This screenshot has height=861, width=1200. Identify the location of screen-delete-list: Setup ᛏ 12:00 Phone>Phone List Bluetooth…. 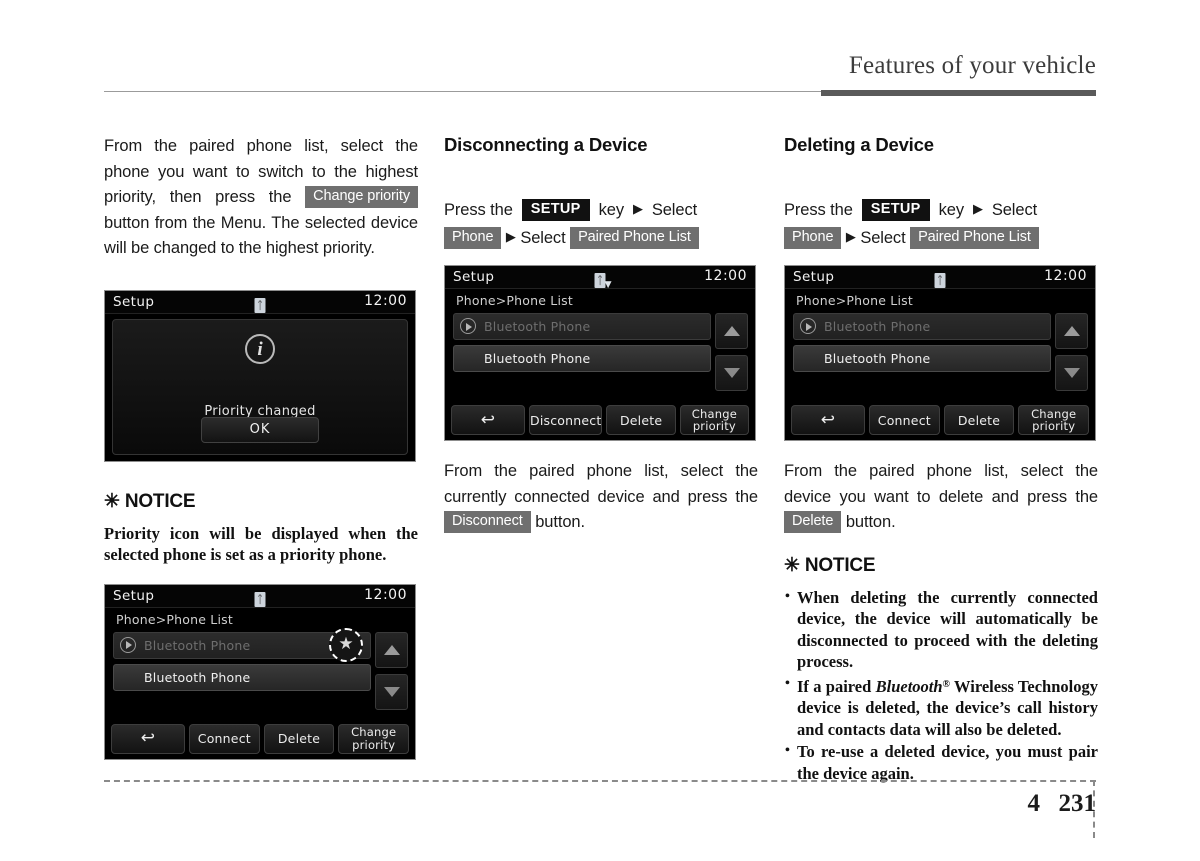
(940, 353).